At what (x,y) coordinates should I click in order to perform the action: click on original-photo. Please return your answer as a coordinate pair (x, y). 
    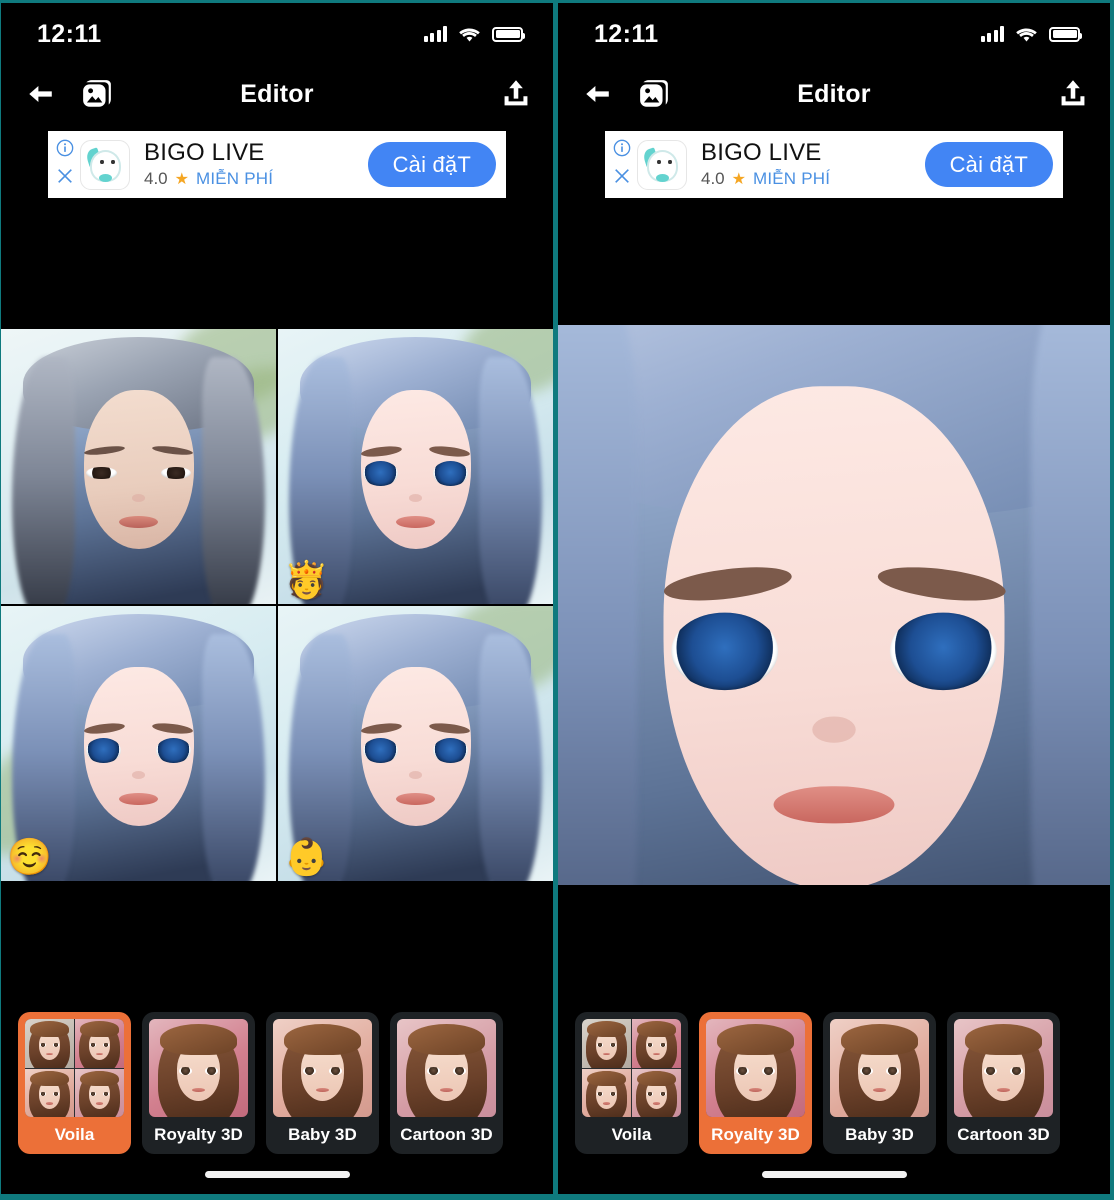
    Looking at the image, I should click on (138, 466).